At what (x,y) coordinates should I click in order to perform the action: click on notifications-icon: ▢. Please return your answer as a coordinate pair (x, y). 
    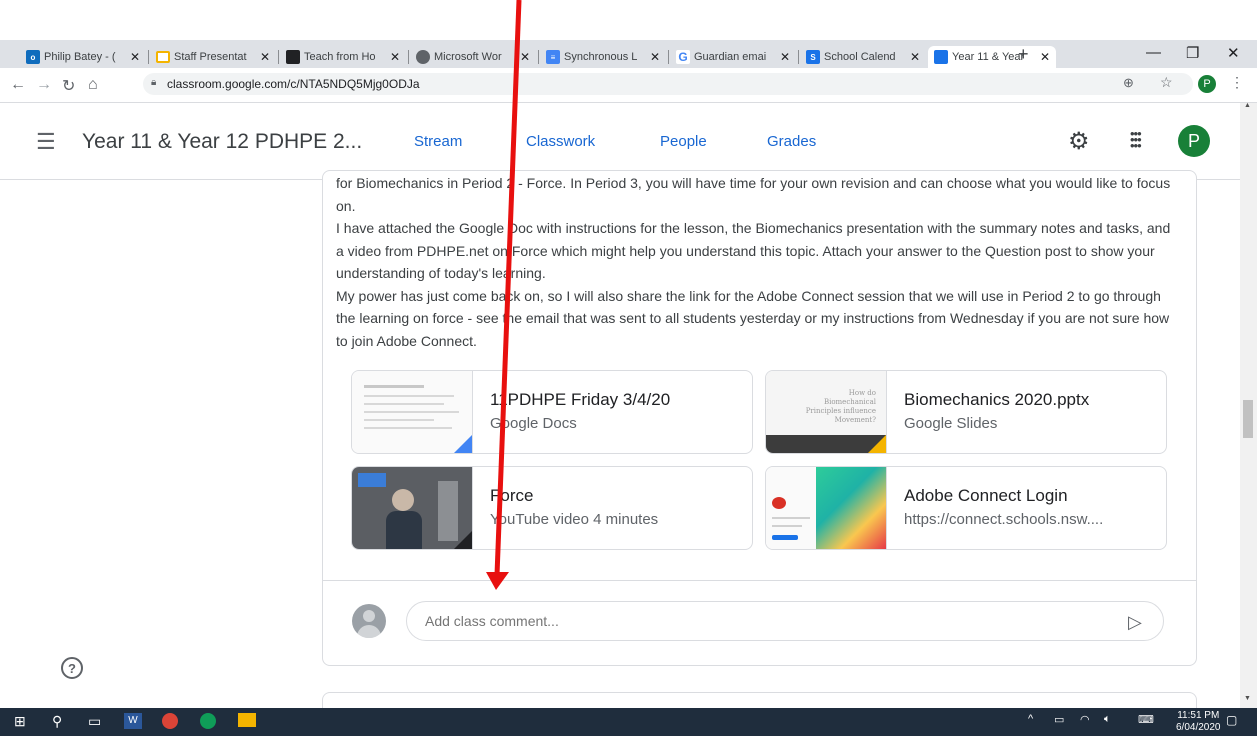
    Looking at the image, I should click on (1231, 720).